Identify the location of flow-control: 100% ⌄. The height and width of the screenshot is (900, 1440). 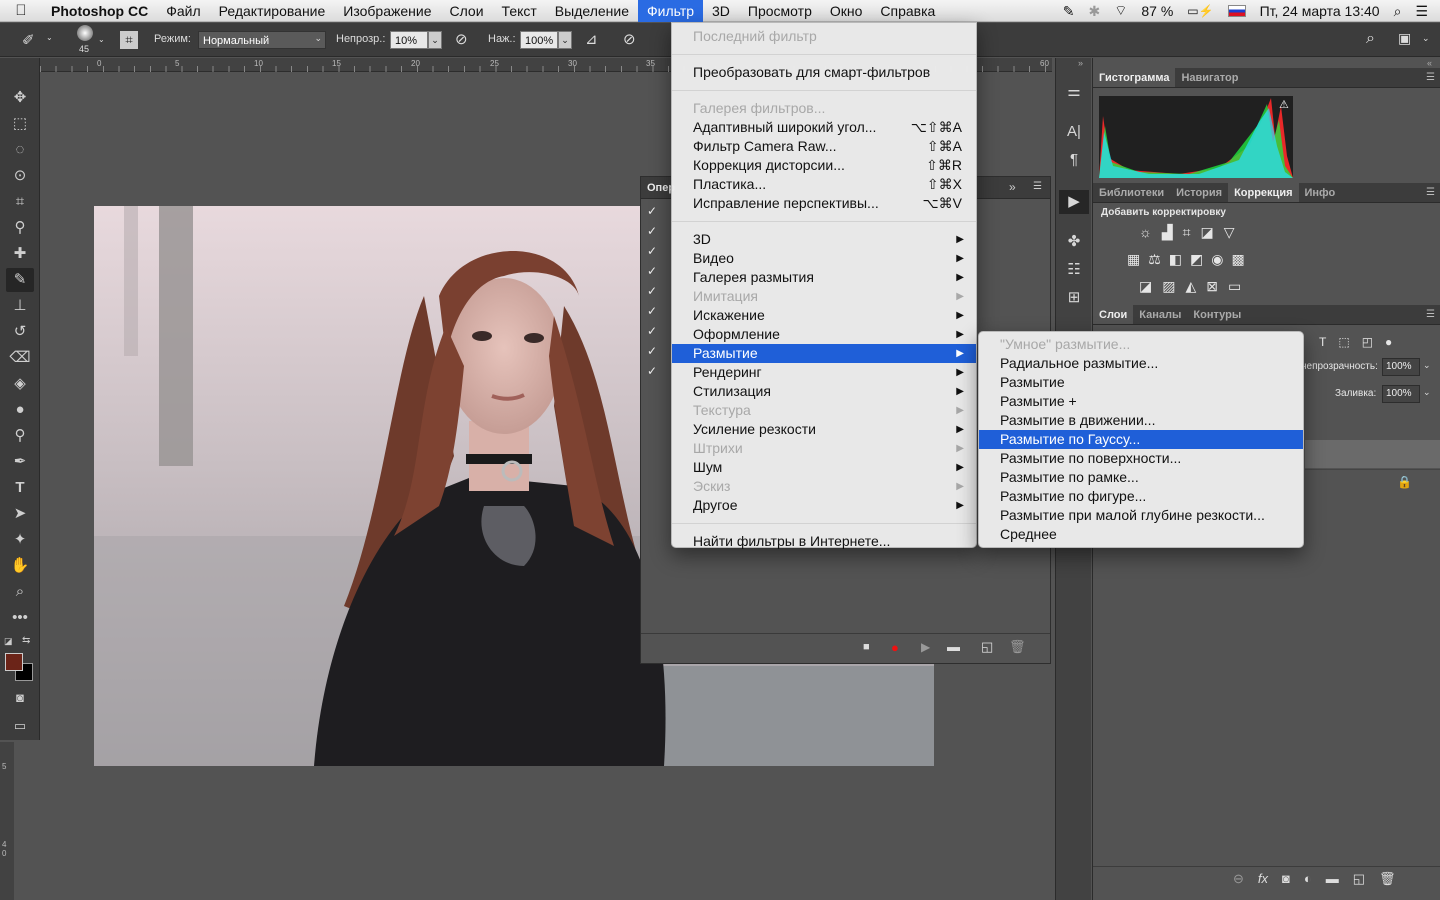
(546, 40).